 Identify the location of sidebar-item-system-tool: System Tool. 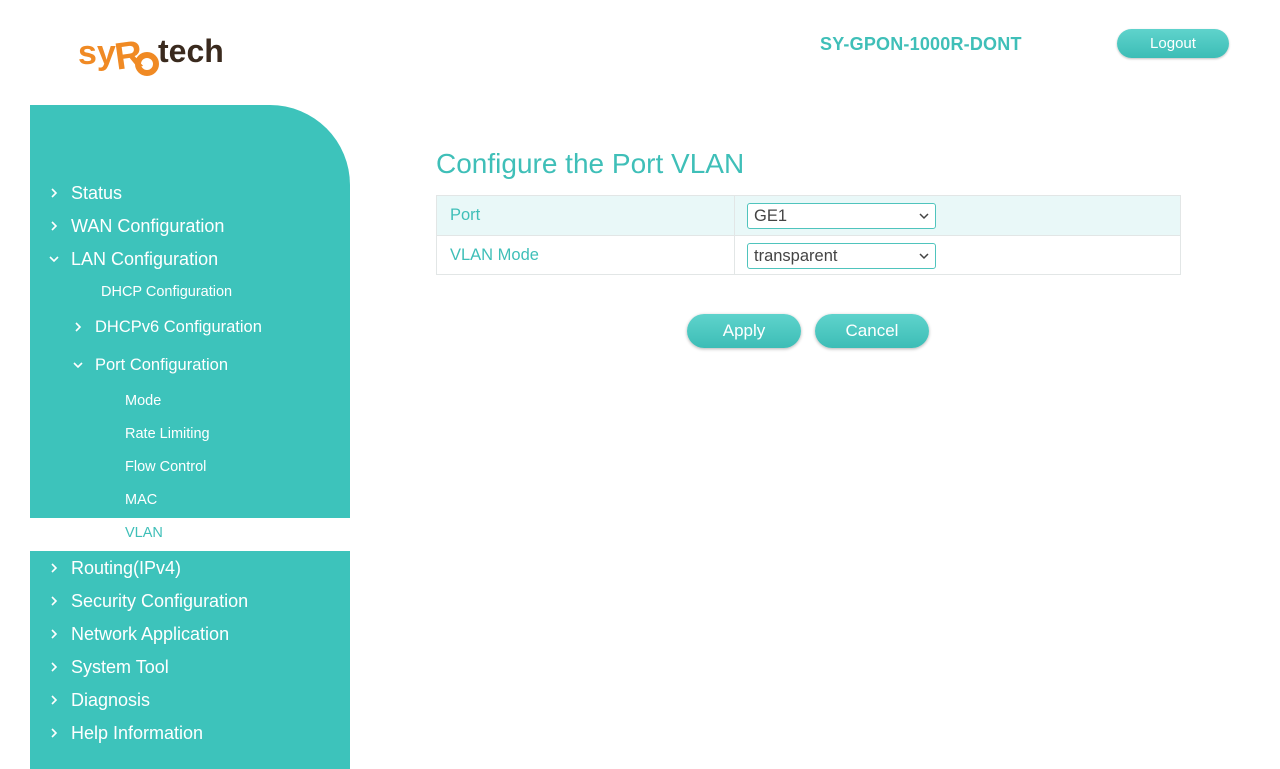
(99, 667).